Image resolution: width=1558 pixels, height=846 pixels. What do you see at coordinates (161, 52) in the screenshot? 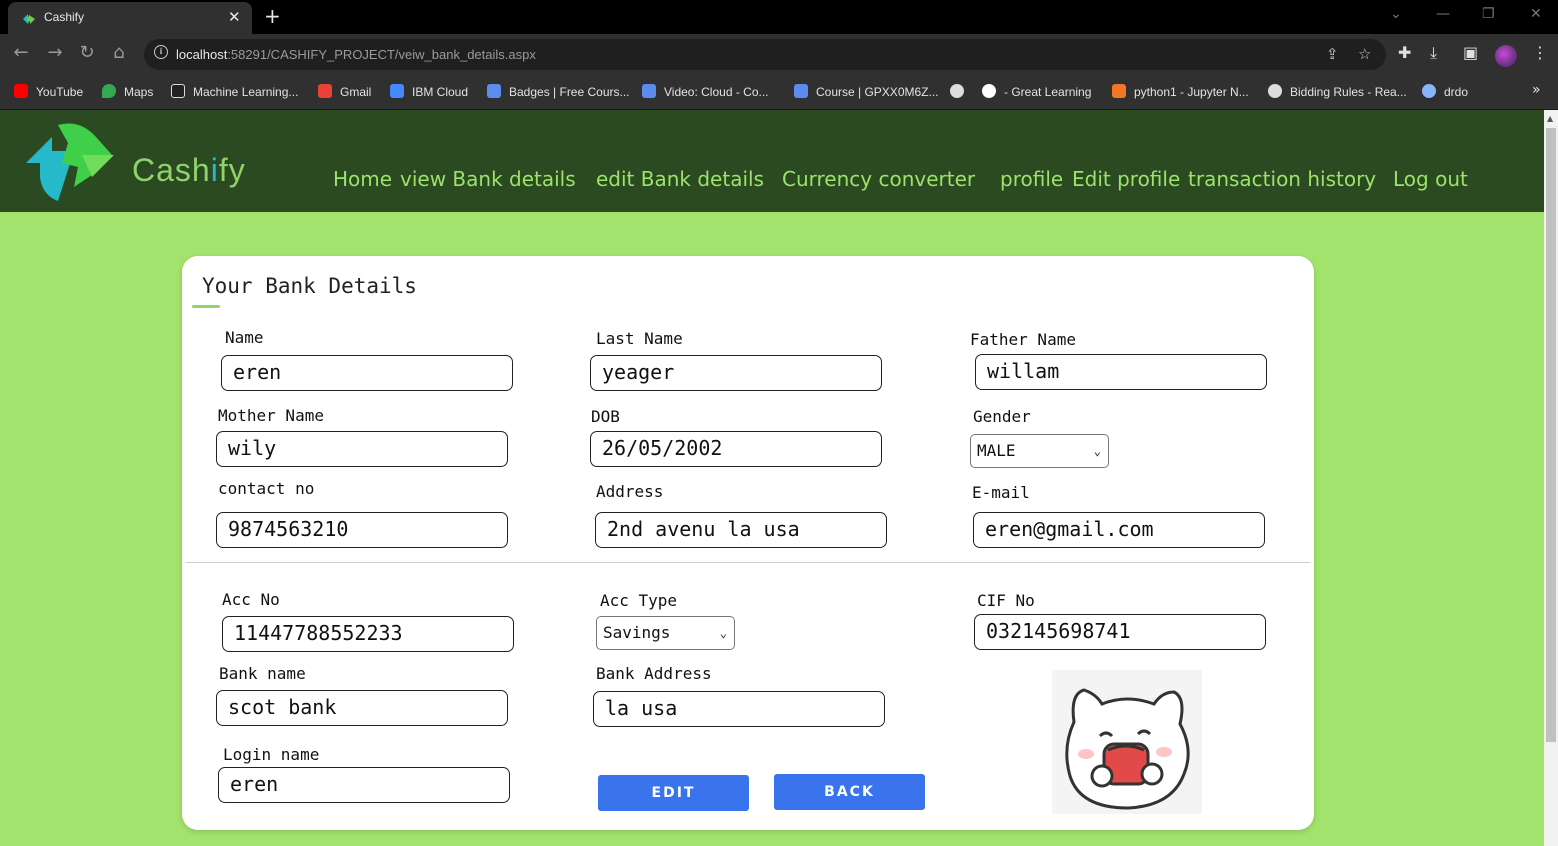
I see `site-info-icon: i` at bounding box center [161, 52].